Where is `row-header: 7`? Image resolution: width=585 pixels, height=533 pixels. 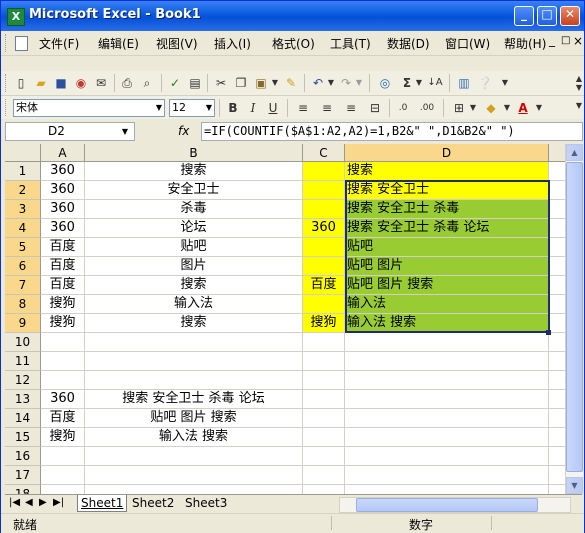
row-header: 7 is located at coordinates (23, 285).